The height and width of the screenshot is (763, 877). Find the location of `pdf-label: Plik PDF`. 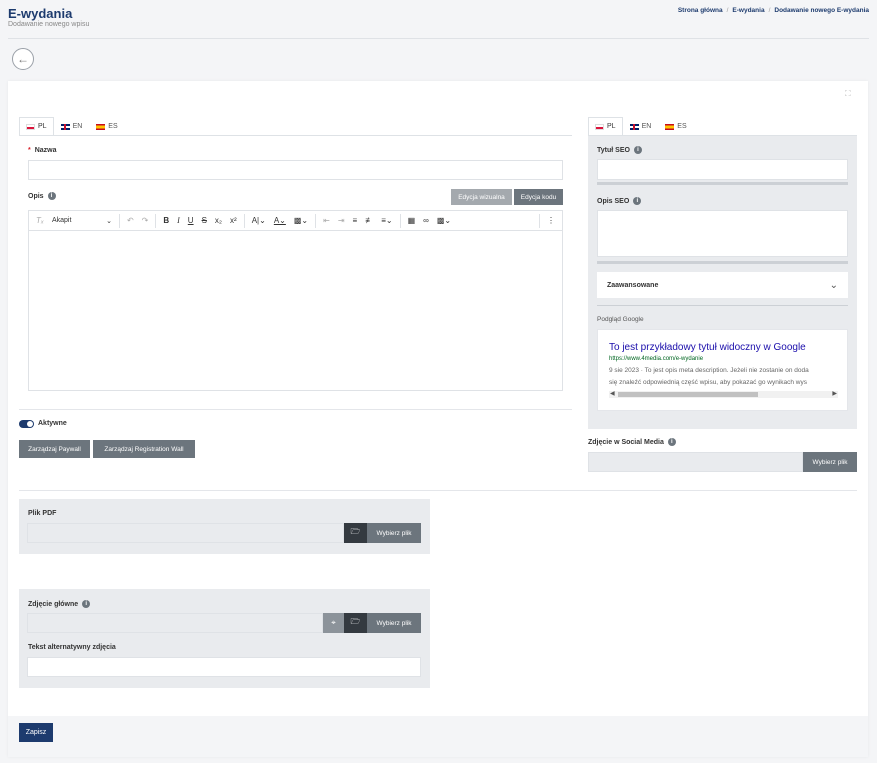

pdf-label: Plik PDF is located at coordinates (42, 513).